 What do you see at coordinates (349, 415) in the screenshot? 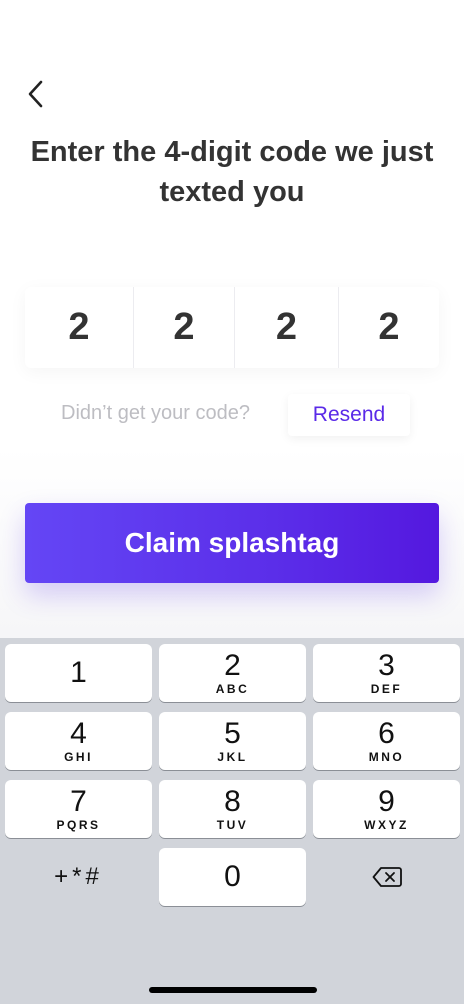
I see `resend-button: Resend` at bounding box center [349, 415].